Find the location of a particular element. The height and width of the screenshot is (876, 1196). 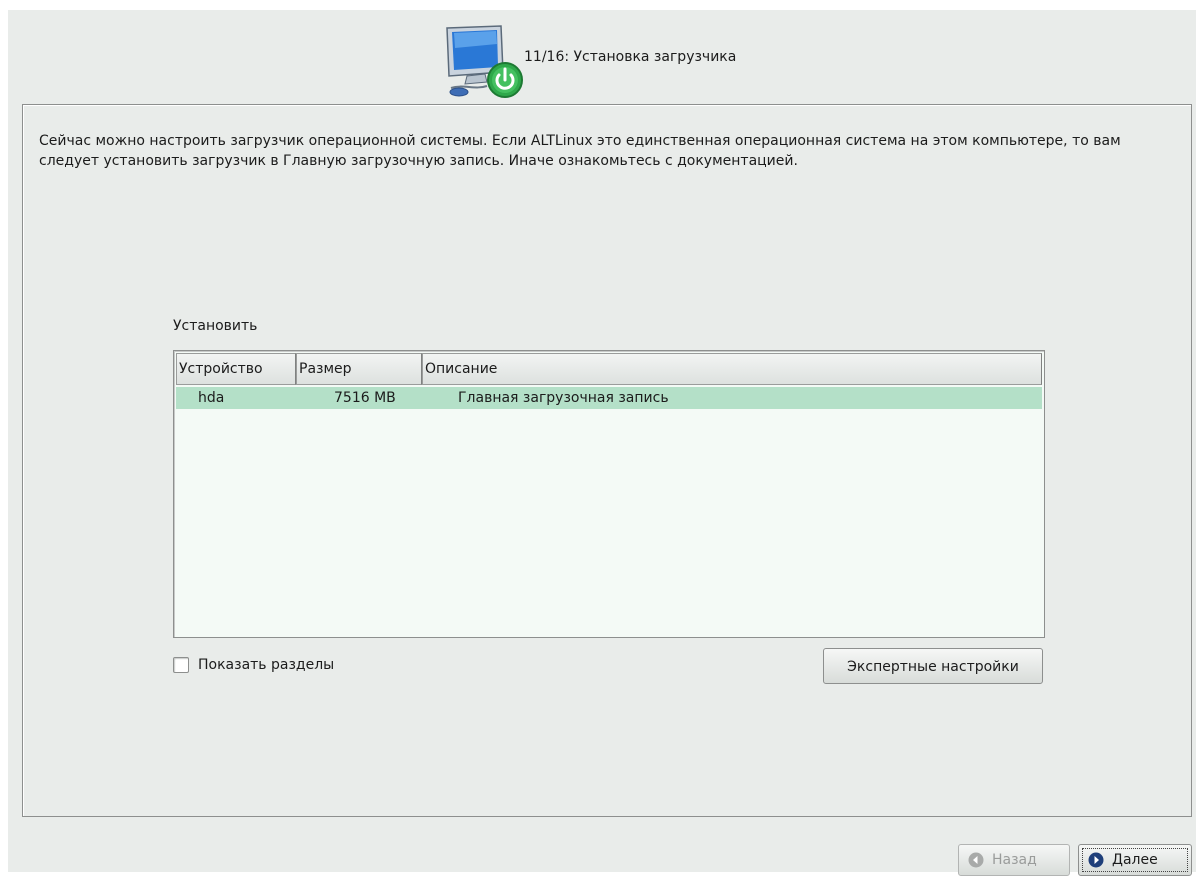

table-row: hda 7516 MB Главная загрузочная запись is located at coordinates (609, 398).